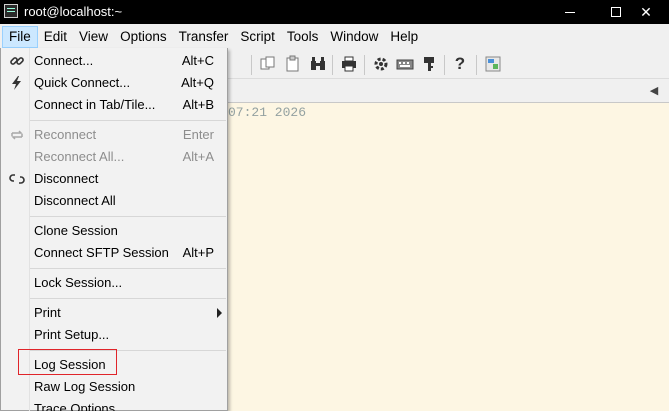  Describe the element at coordinates (17, 83) in the screenshot. I see `lightning-icon` at that location.